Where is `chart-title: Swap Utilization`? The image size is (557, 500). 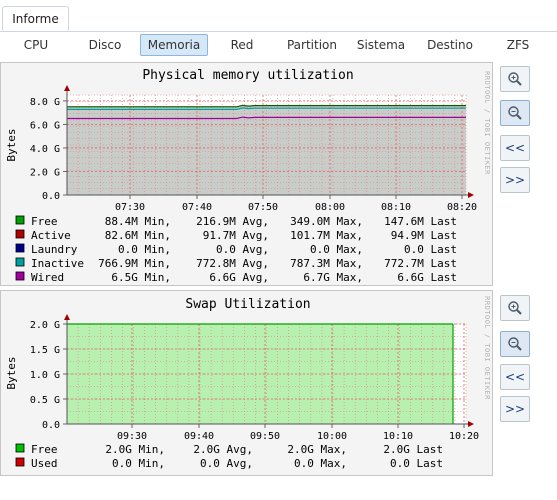
chart-title: Swap Utilization is located at coordinates (247, 304).